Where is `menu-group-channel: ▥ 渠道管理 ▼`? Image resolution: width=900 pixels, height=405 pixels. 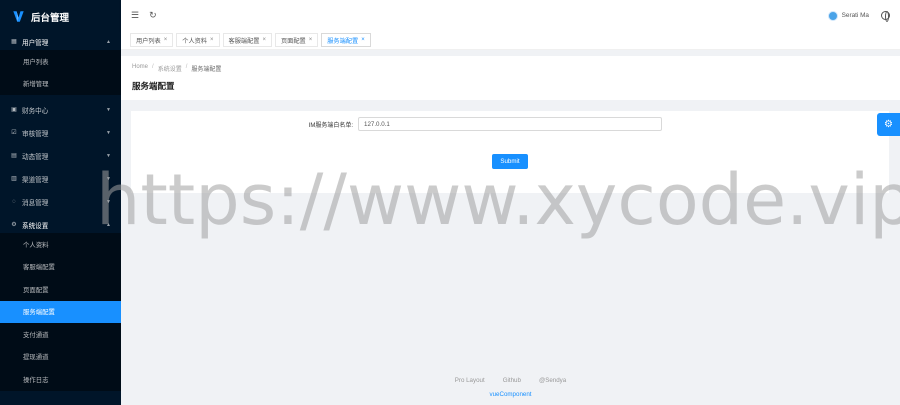 menu-group-channel: ▥ 渠道管理 ▼ is located at coordinates (60, 178).